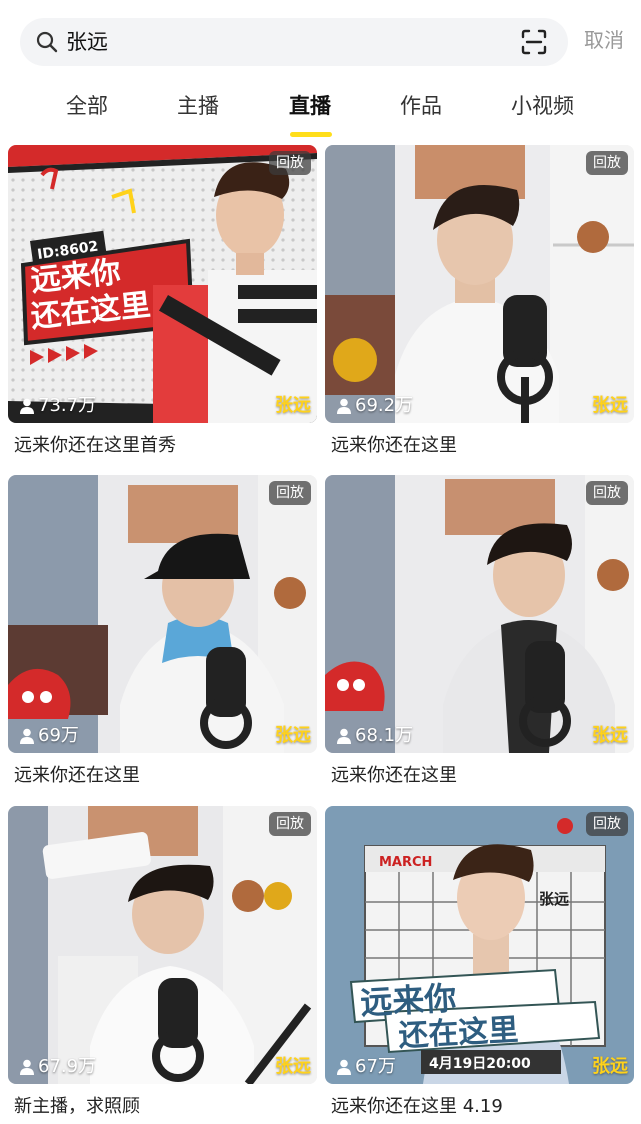 This screenshot has width=641, height=1124. Describe the element at coordinates (67, 405) in the screenshot. I see `view-count-value: 73.7万` at that location.